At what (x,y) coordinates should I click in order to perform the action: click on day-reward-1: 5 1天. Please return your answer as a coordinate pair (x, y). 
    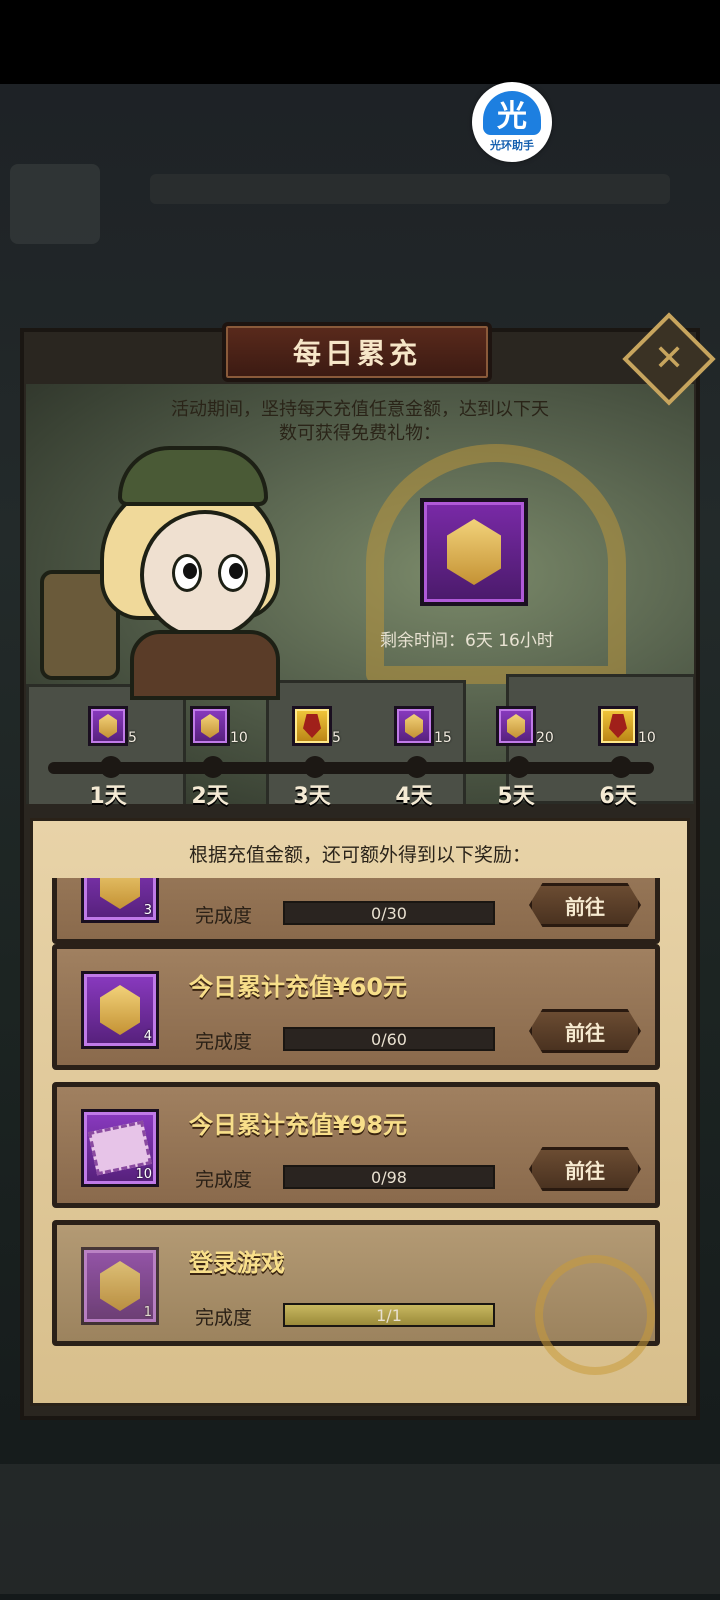
    Looking at the image, I should click on (108, 757).